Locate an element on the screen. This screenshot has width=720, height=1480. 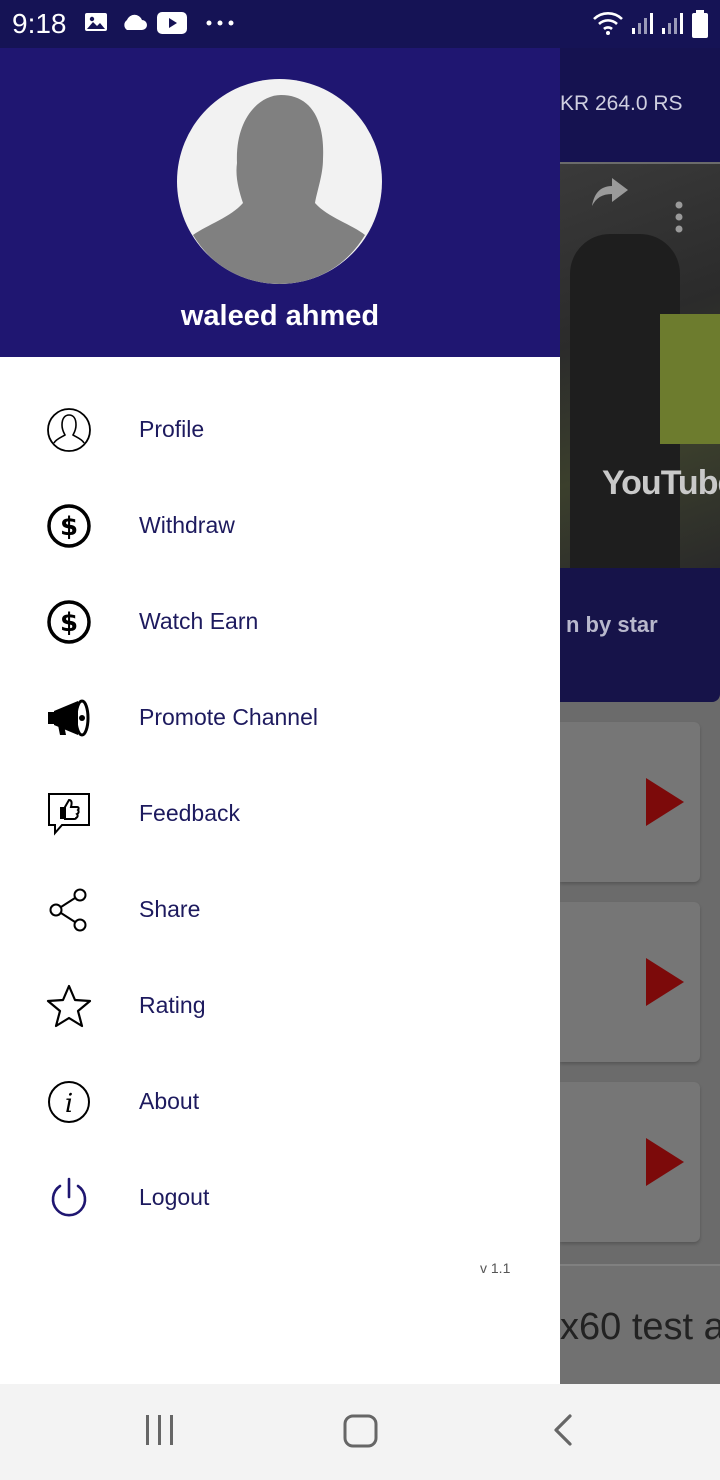
home-icon is located at coordinates (361, 1431).